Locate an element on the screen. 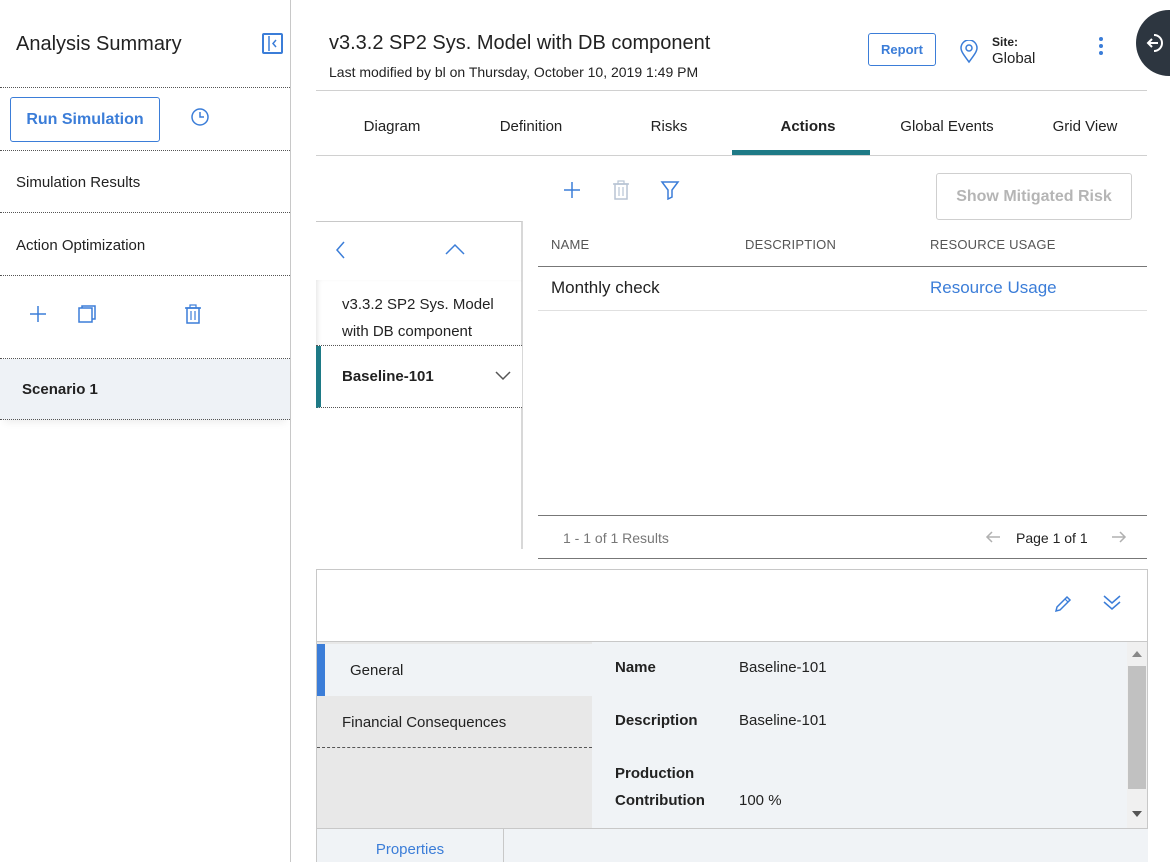 This screenshot has height=862, width=1170. show-mitigated-risk-button: Show Mitigated Risk is located at coordinates (1034, 196).